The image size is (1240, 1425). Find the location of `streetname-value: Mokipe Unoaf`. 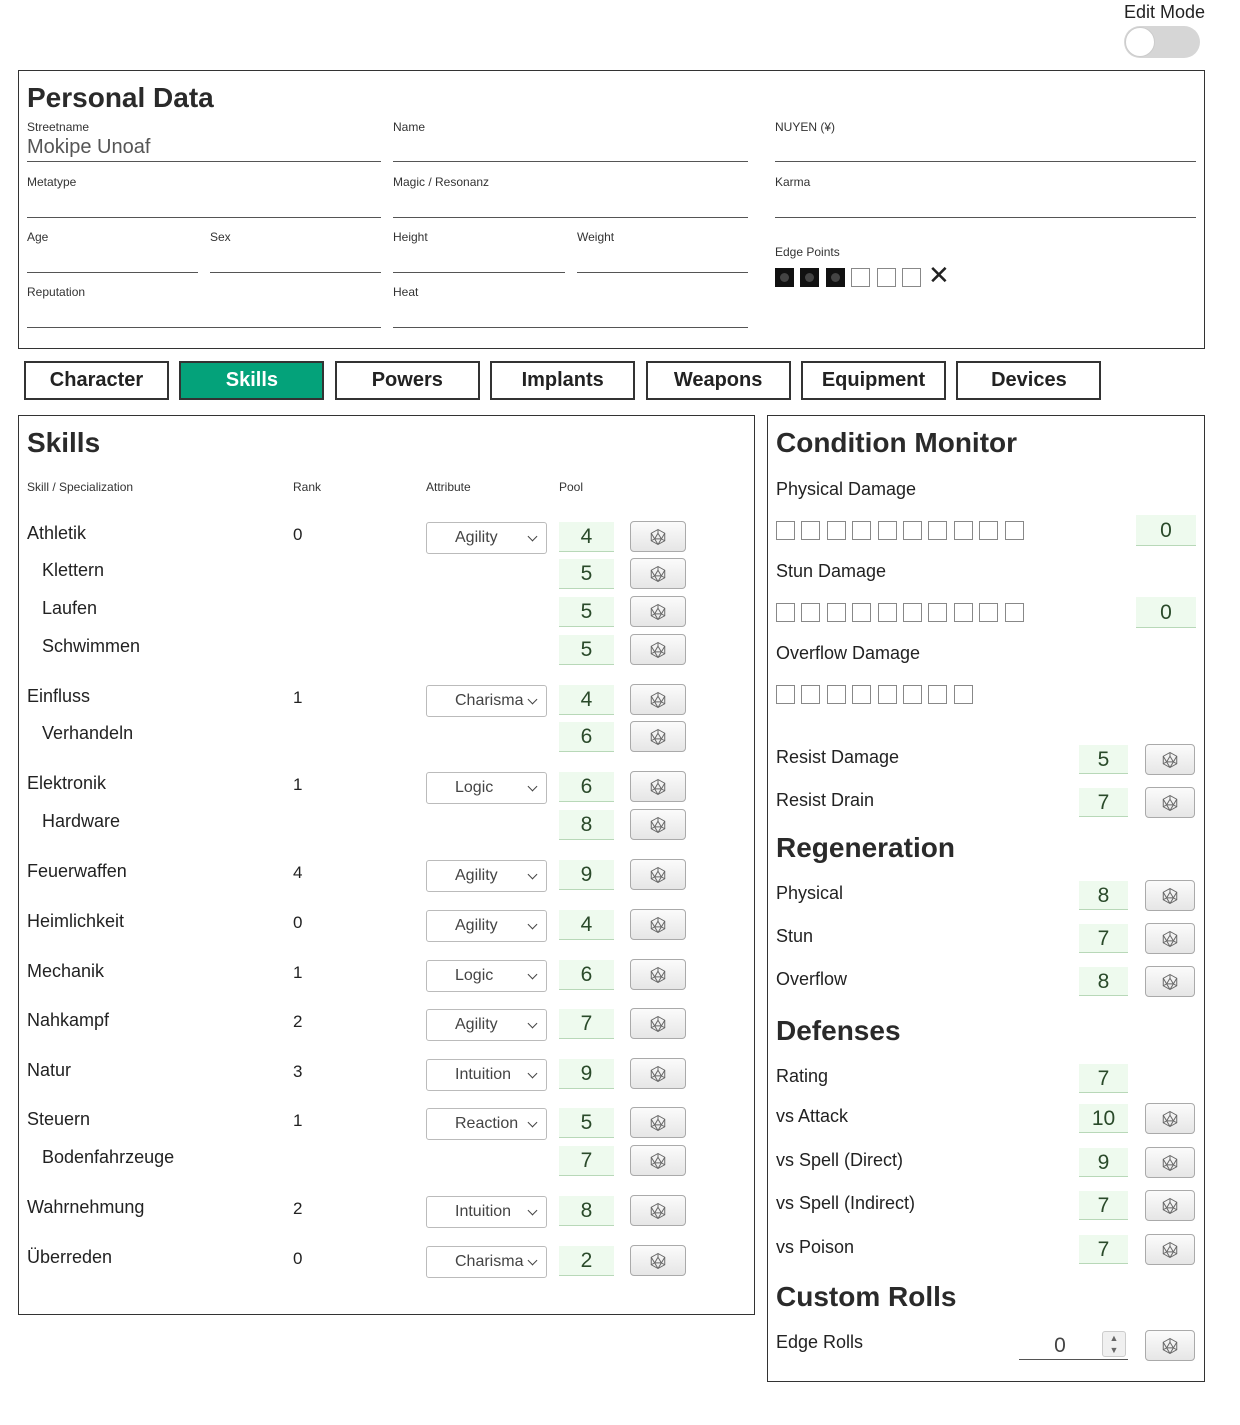

streetname-value: Mokipe Unoaf is located at coordinates (88, 147).